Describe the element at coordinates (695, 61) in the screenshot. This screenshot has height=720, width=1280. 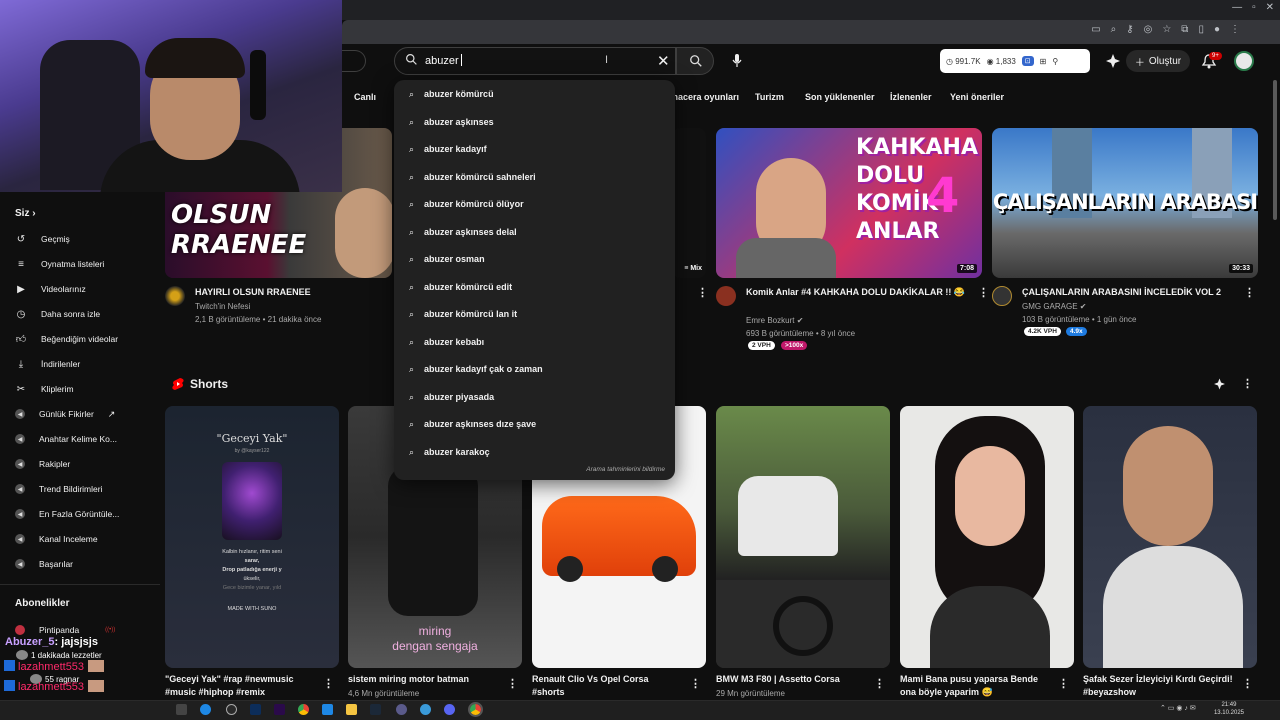
I see `search-button` at that location.